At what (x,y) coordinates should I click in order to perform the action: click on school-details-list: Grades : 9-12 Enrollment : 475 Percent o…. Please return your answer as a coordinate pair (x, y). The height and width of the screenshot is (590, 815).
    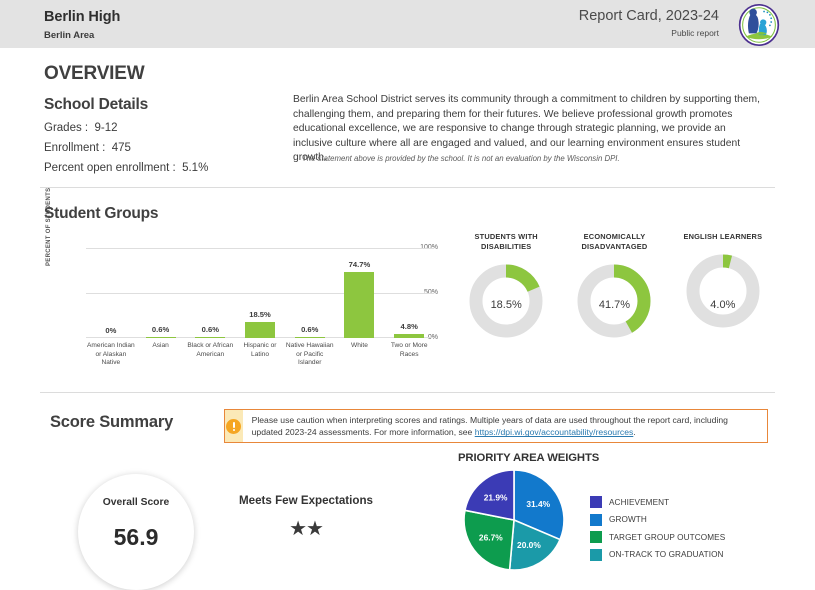
    Looking at the image, I should click on (126, 152).